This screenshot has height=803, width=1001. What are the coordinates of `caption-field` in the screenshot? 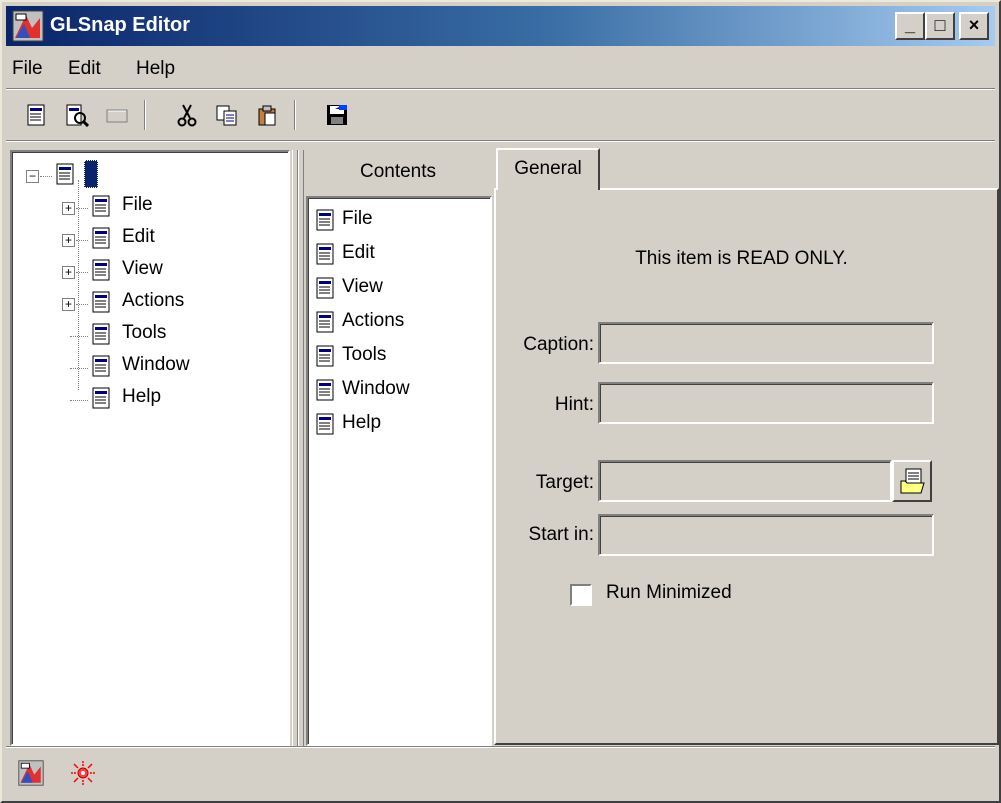 It's located at (766, 343).